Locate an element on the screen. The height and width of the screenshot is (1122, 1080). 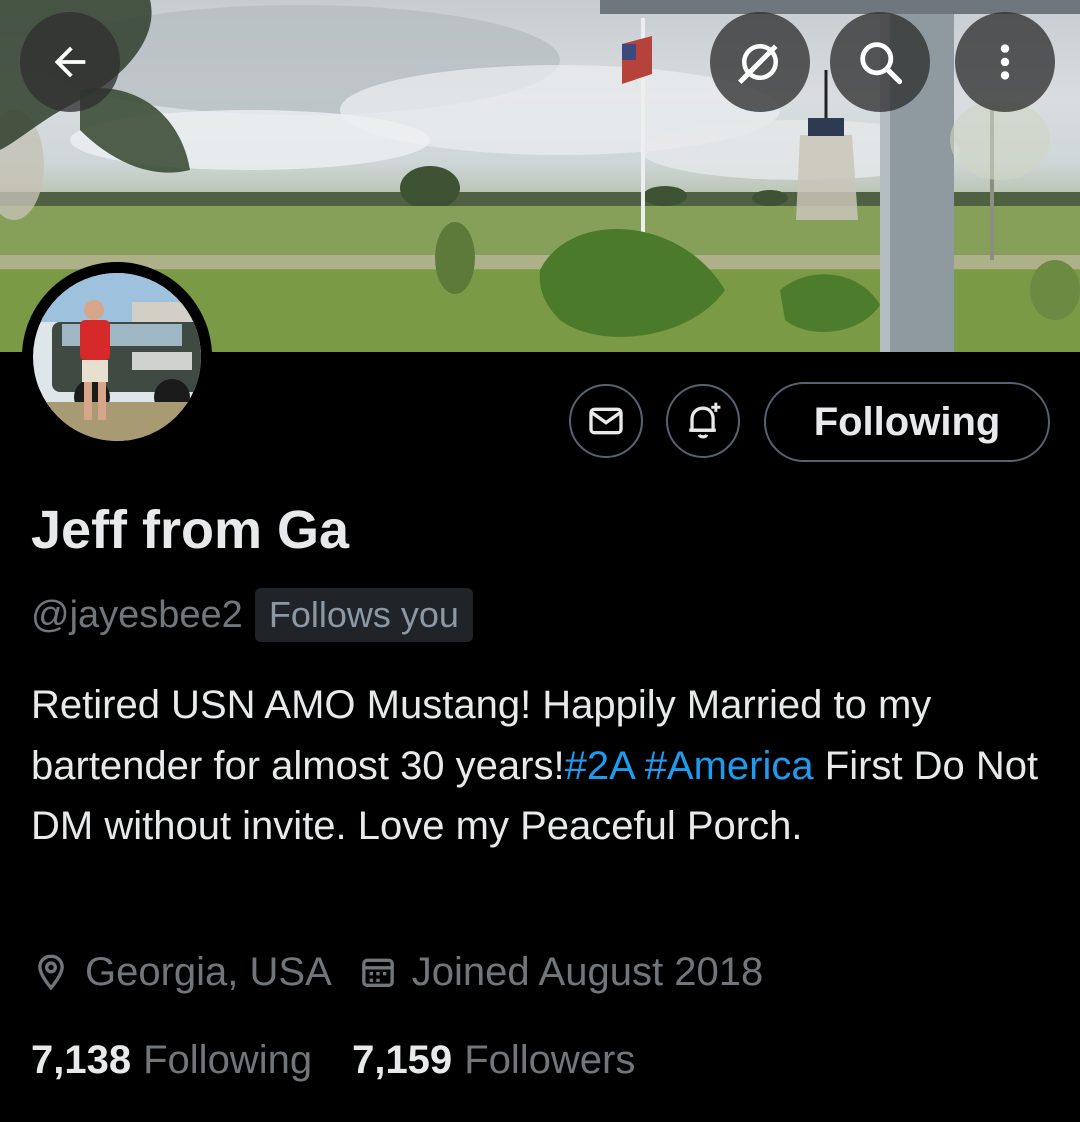
join-date-text: Joined August 2018 is located at coordinates (587, 971).